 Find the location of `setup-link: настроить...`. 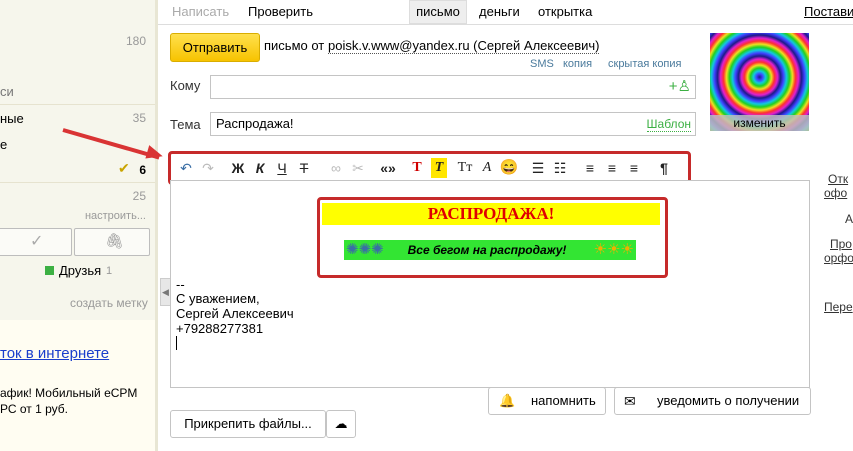

setup-link: настроить... is located at coordinates (115, 216).